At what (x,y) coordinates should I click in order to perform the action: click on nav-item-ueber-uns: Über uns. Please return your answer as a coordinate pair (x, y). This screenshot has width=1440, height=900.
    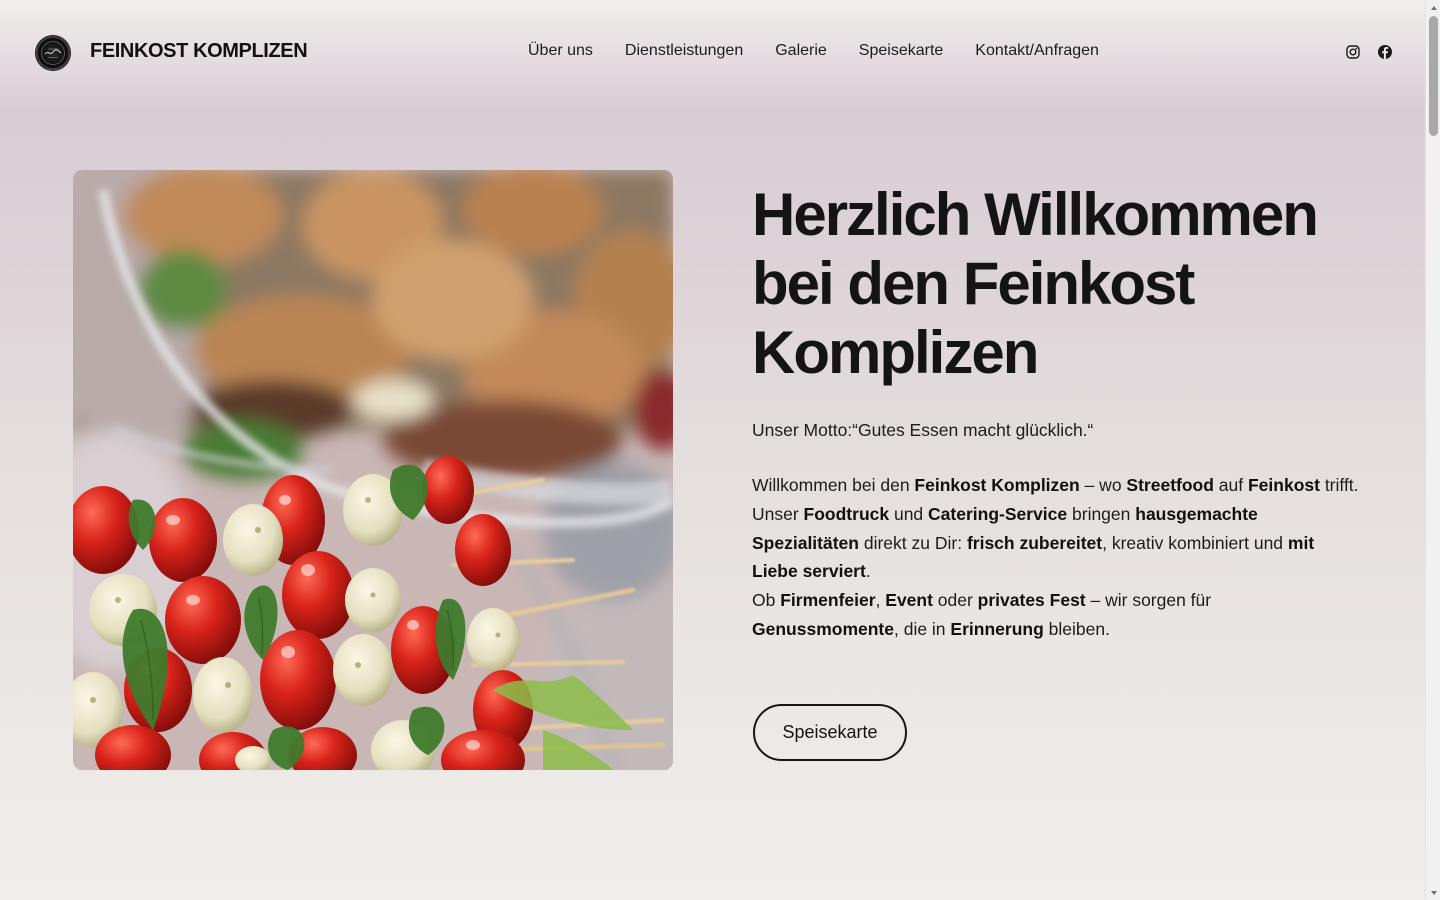
    Looking at the image, I should click on (560, 51).